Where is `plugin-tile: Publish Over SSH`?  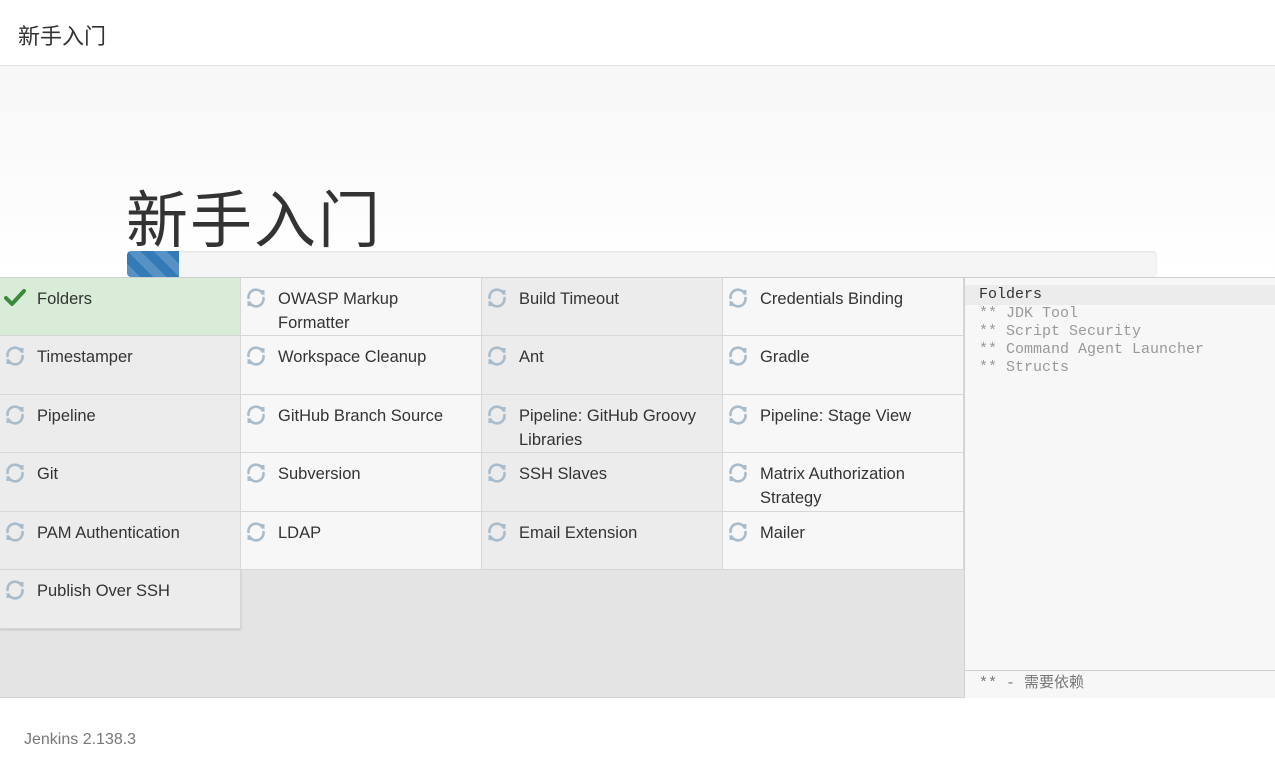
plugin-tile: Publish Over SSH is located at coordinates (120, 599).